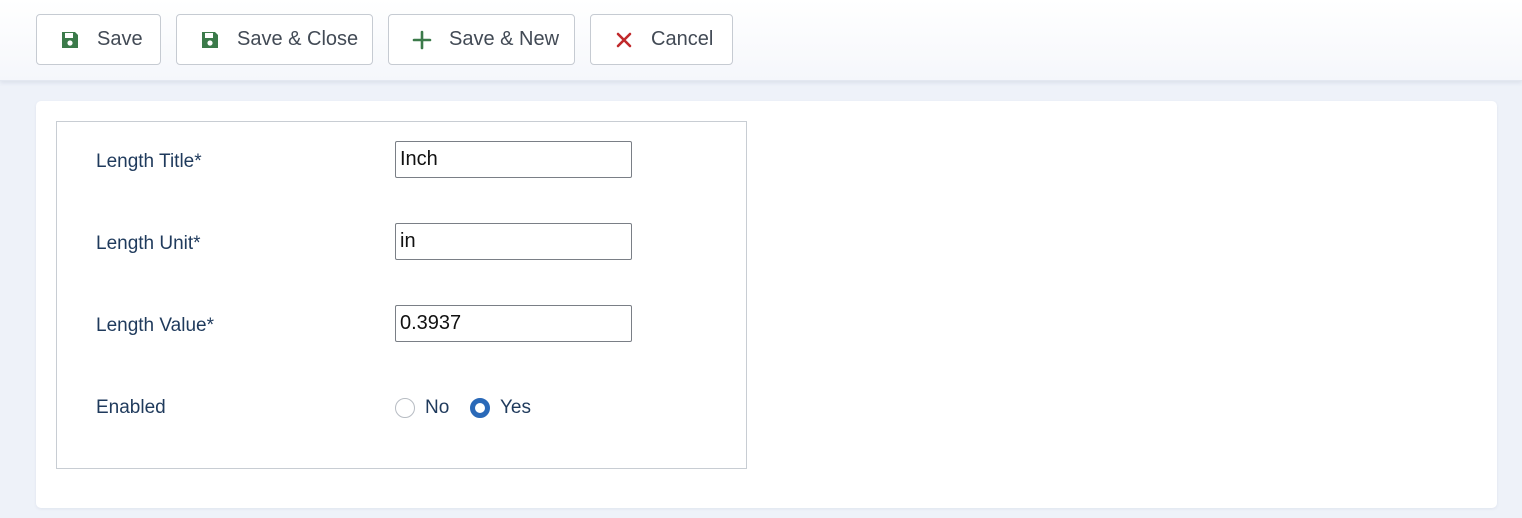 This screenshot has height=518, width=1522. I want to click on x-icon, so click(624, 40).